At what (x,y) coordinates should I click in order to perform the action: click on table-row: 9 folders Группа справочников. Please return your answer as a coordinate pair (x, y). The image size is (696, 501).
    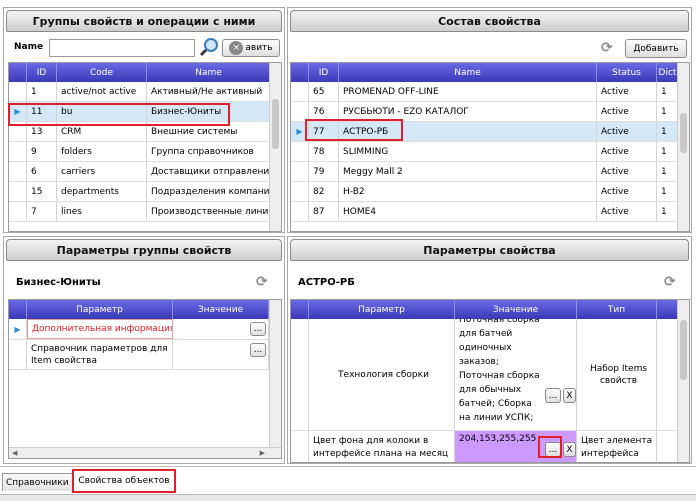
    Looking at the image, I should click on (145, 152).